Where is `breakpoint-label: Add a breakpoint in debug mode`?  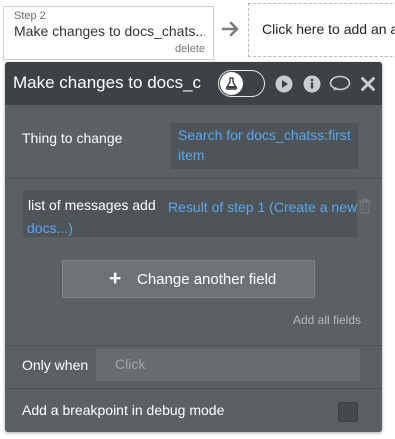 breakpoint-label: Add a breakpoint in debug mode is located at coordinates (123, 410).